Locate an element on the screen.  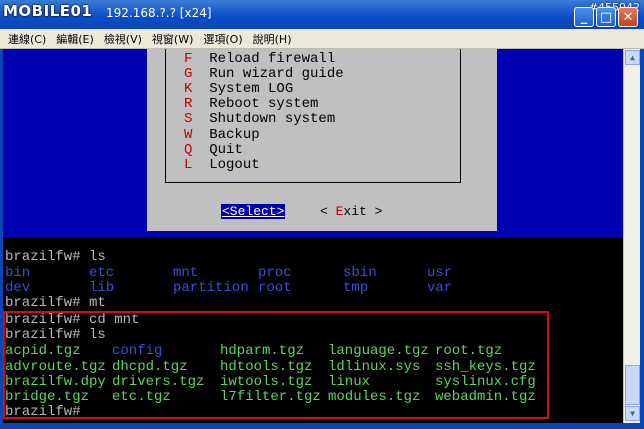
menu-item-backup: W Backup is located at coordinates (222, 135).